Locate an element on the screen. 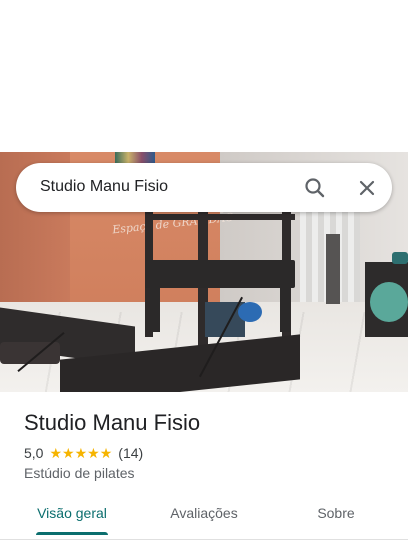  tab-reviews: Avaliações is located at coordinates (204, 516).